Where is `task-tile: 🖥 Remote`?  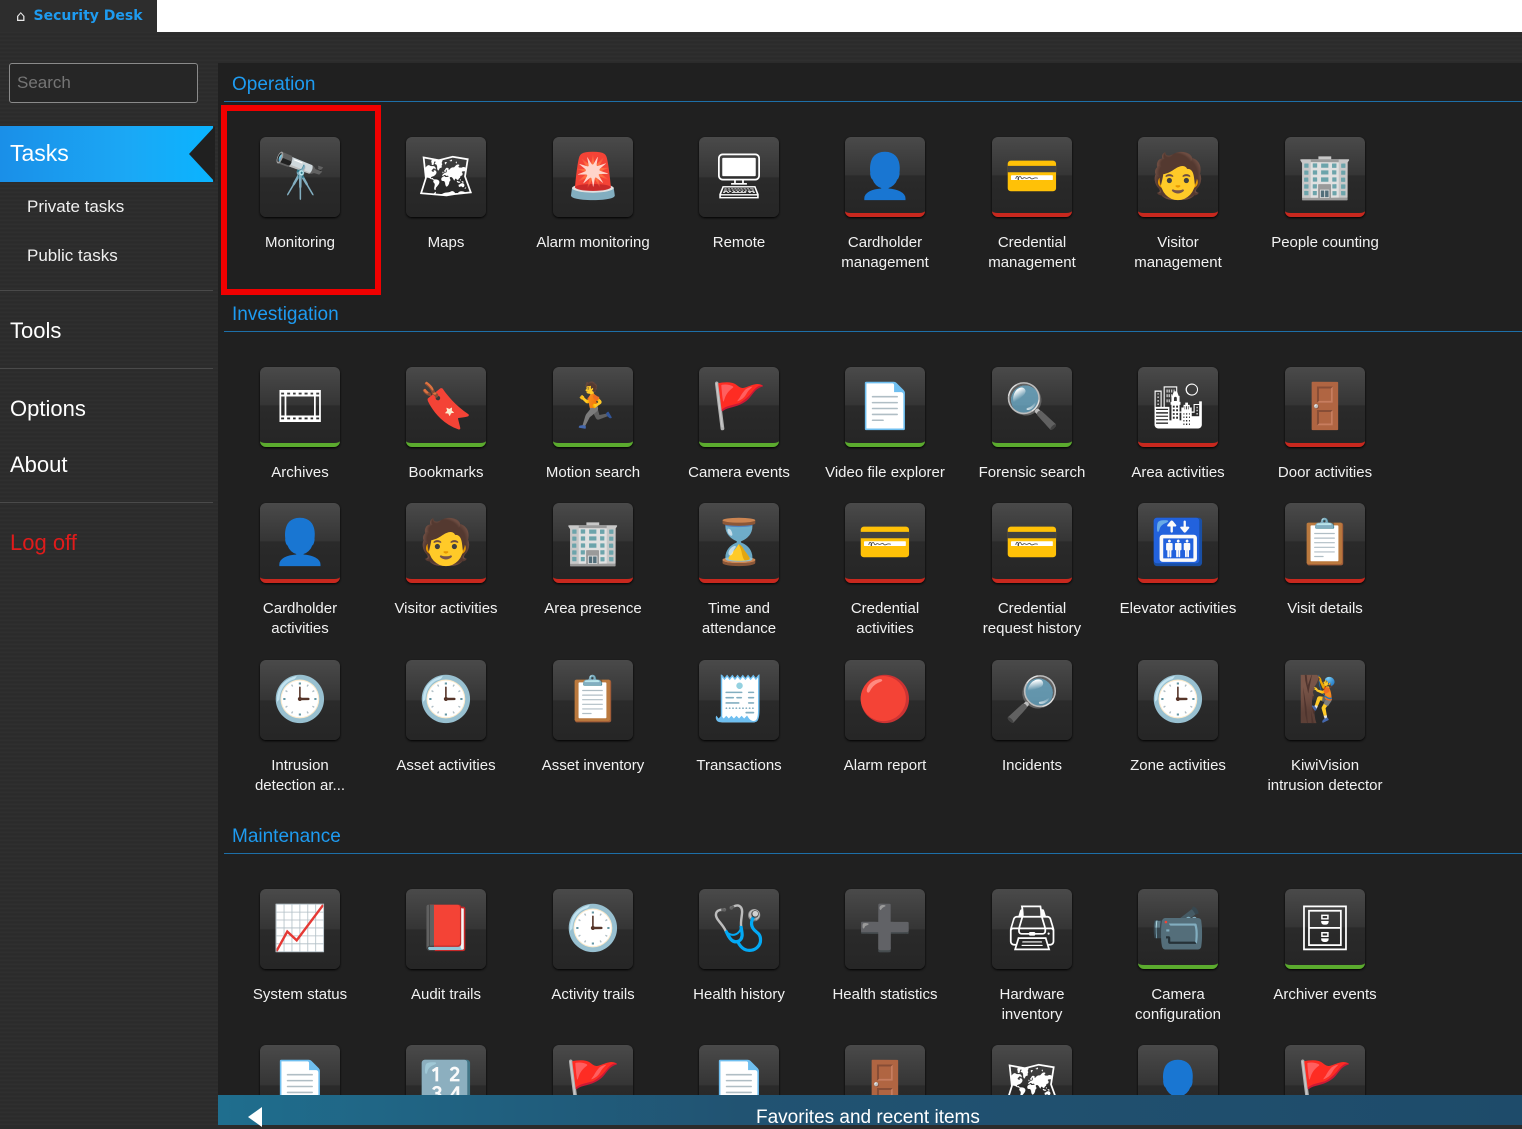 task-tile: 🖥 Remote is located at coordinates (739, 195).